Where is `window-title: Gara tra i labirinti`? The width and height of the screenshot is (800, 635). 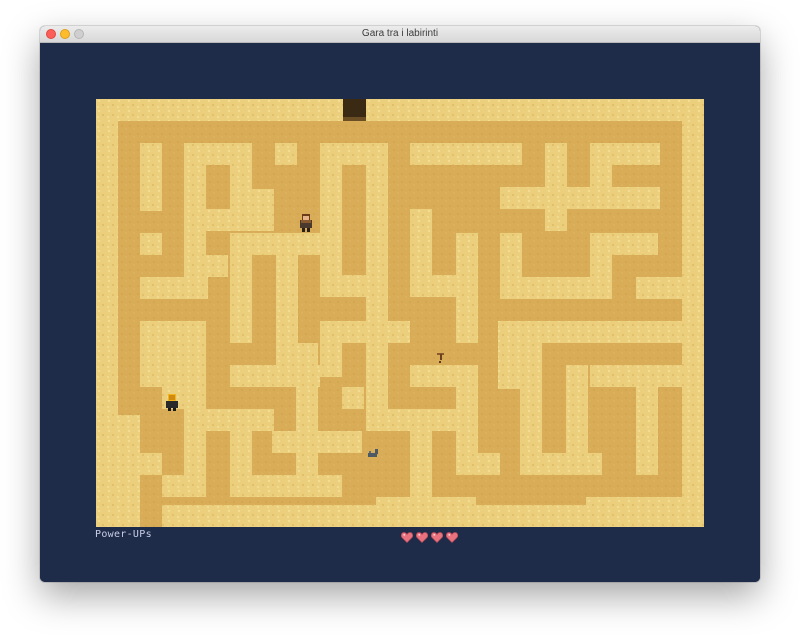 window-title: Gara tra i labirinti is located at coordinates (400, 33).